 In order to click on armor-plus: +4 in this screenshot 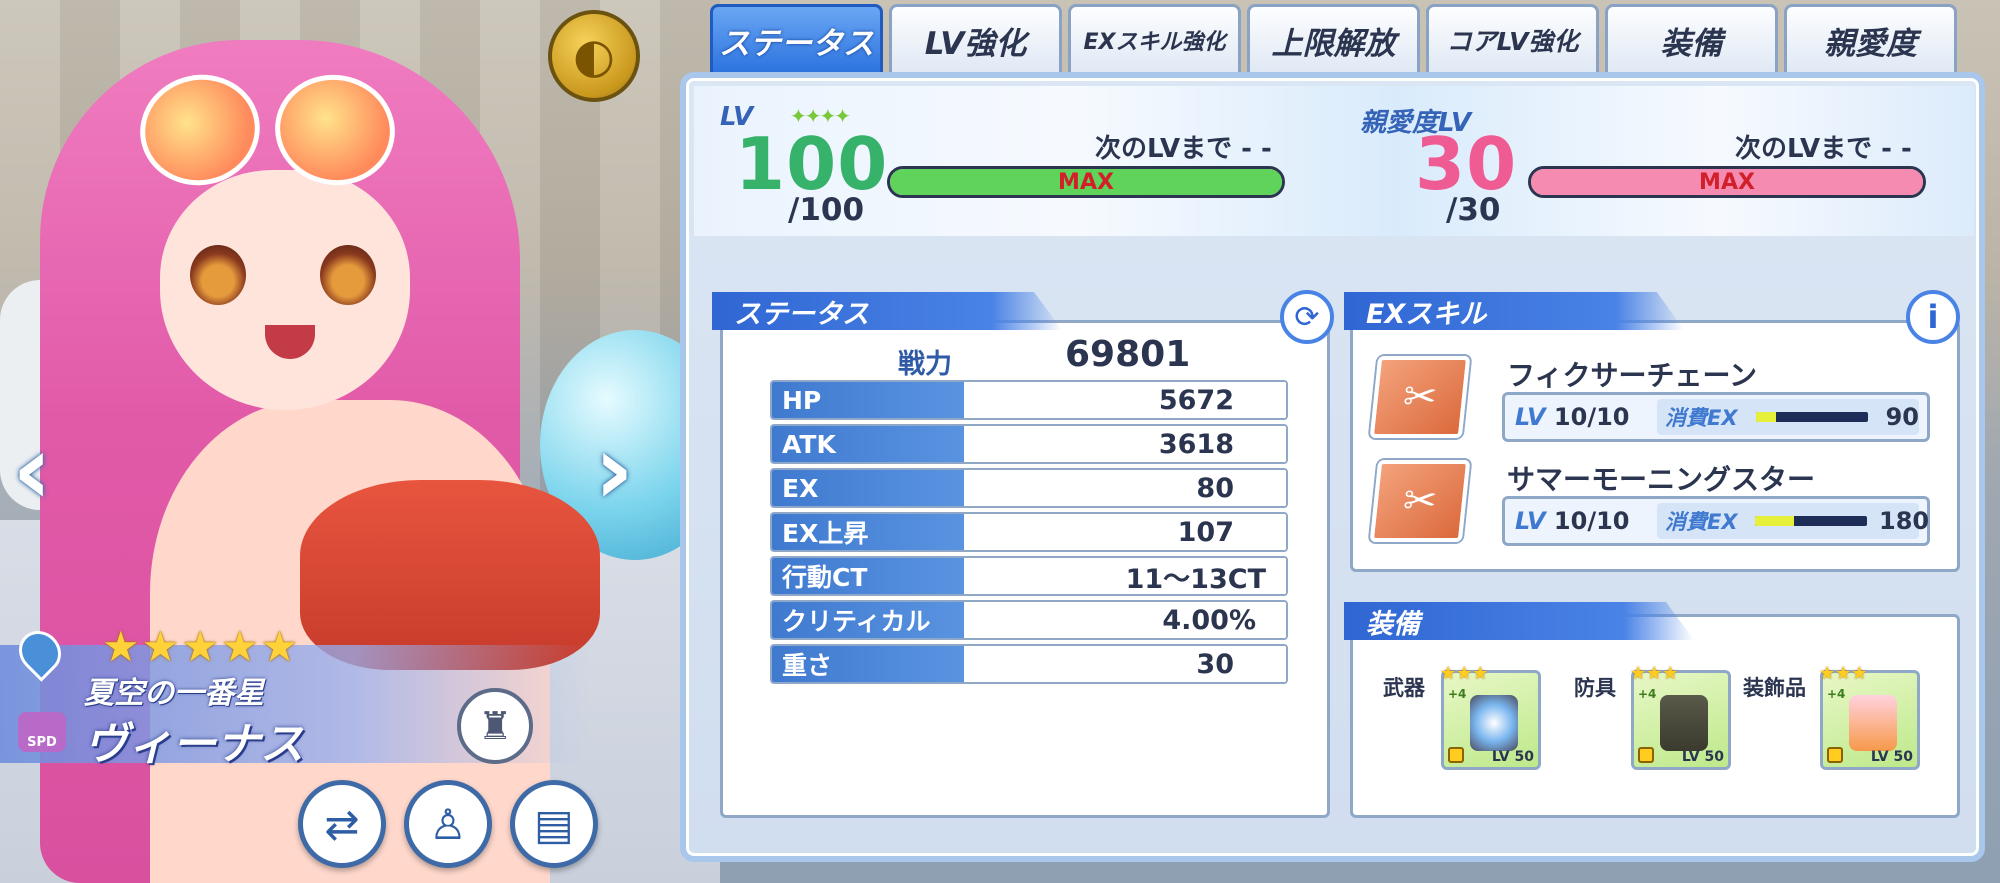, I will do `click(1647, 694)`.